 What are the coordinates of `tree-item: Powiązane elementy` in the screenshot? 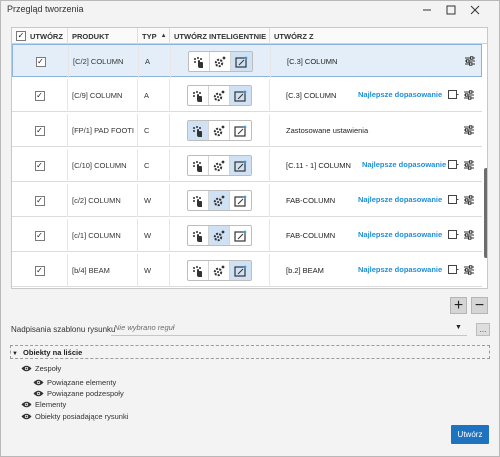 It's located at (74, 382).